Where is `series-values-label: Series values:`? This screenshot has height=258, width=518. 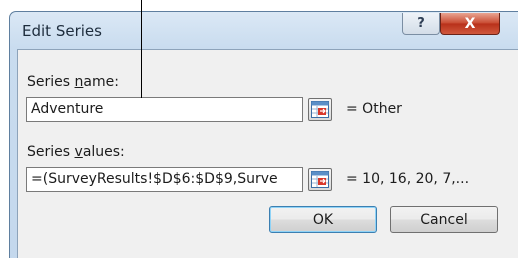 series-values-label: Series values: is located at coordinates (76, 152).